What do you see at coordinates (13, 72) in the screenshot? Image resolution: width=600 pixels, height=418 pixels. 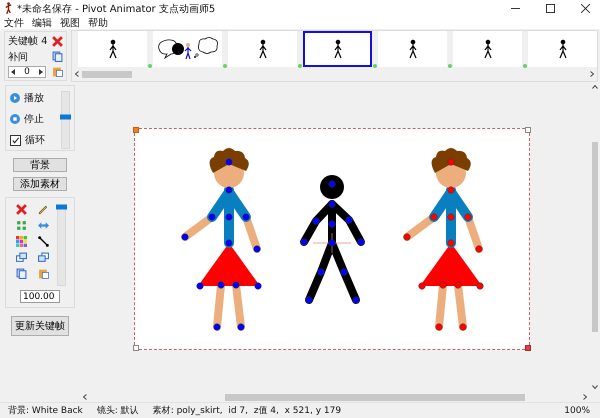 I see `decrement-arrow-icon` at bounding box center [13, 72].